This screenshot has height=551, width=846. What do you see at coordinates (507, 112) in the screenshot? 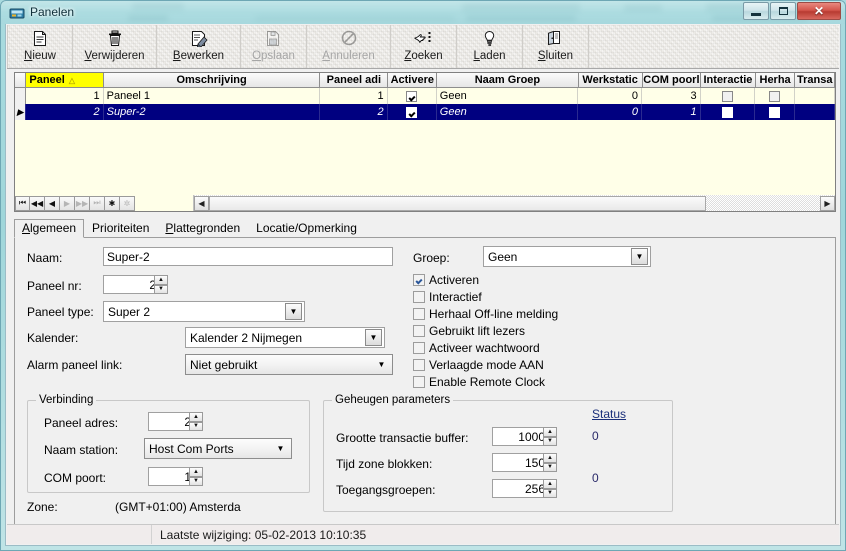
I see `cell-naam-groep: Geen` at bounding box center [507, 112].